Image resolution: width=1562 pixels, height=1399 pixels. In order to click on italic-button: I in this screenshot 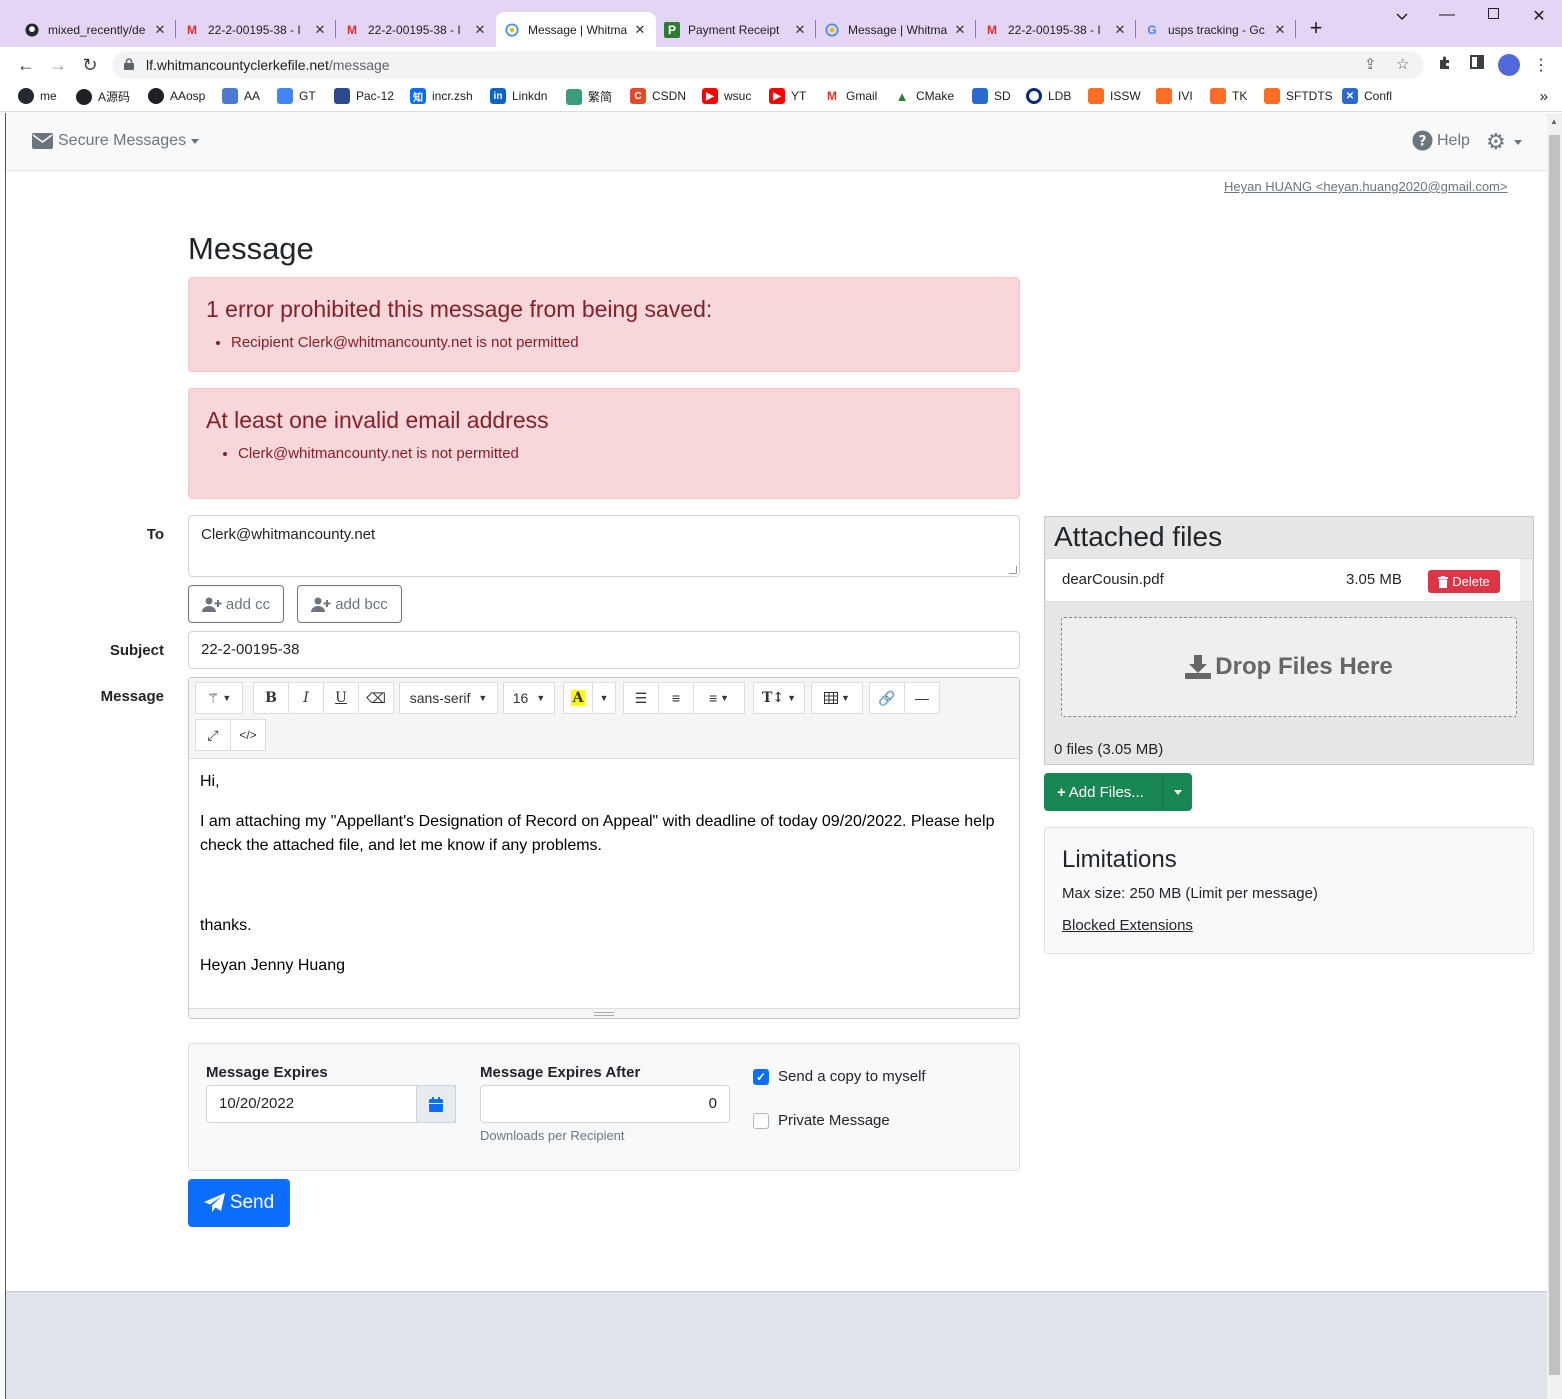, I will do `click(306, 698)`.